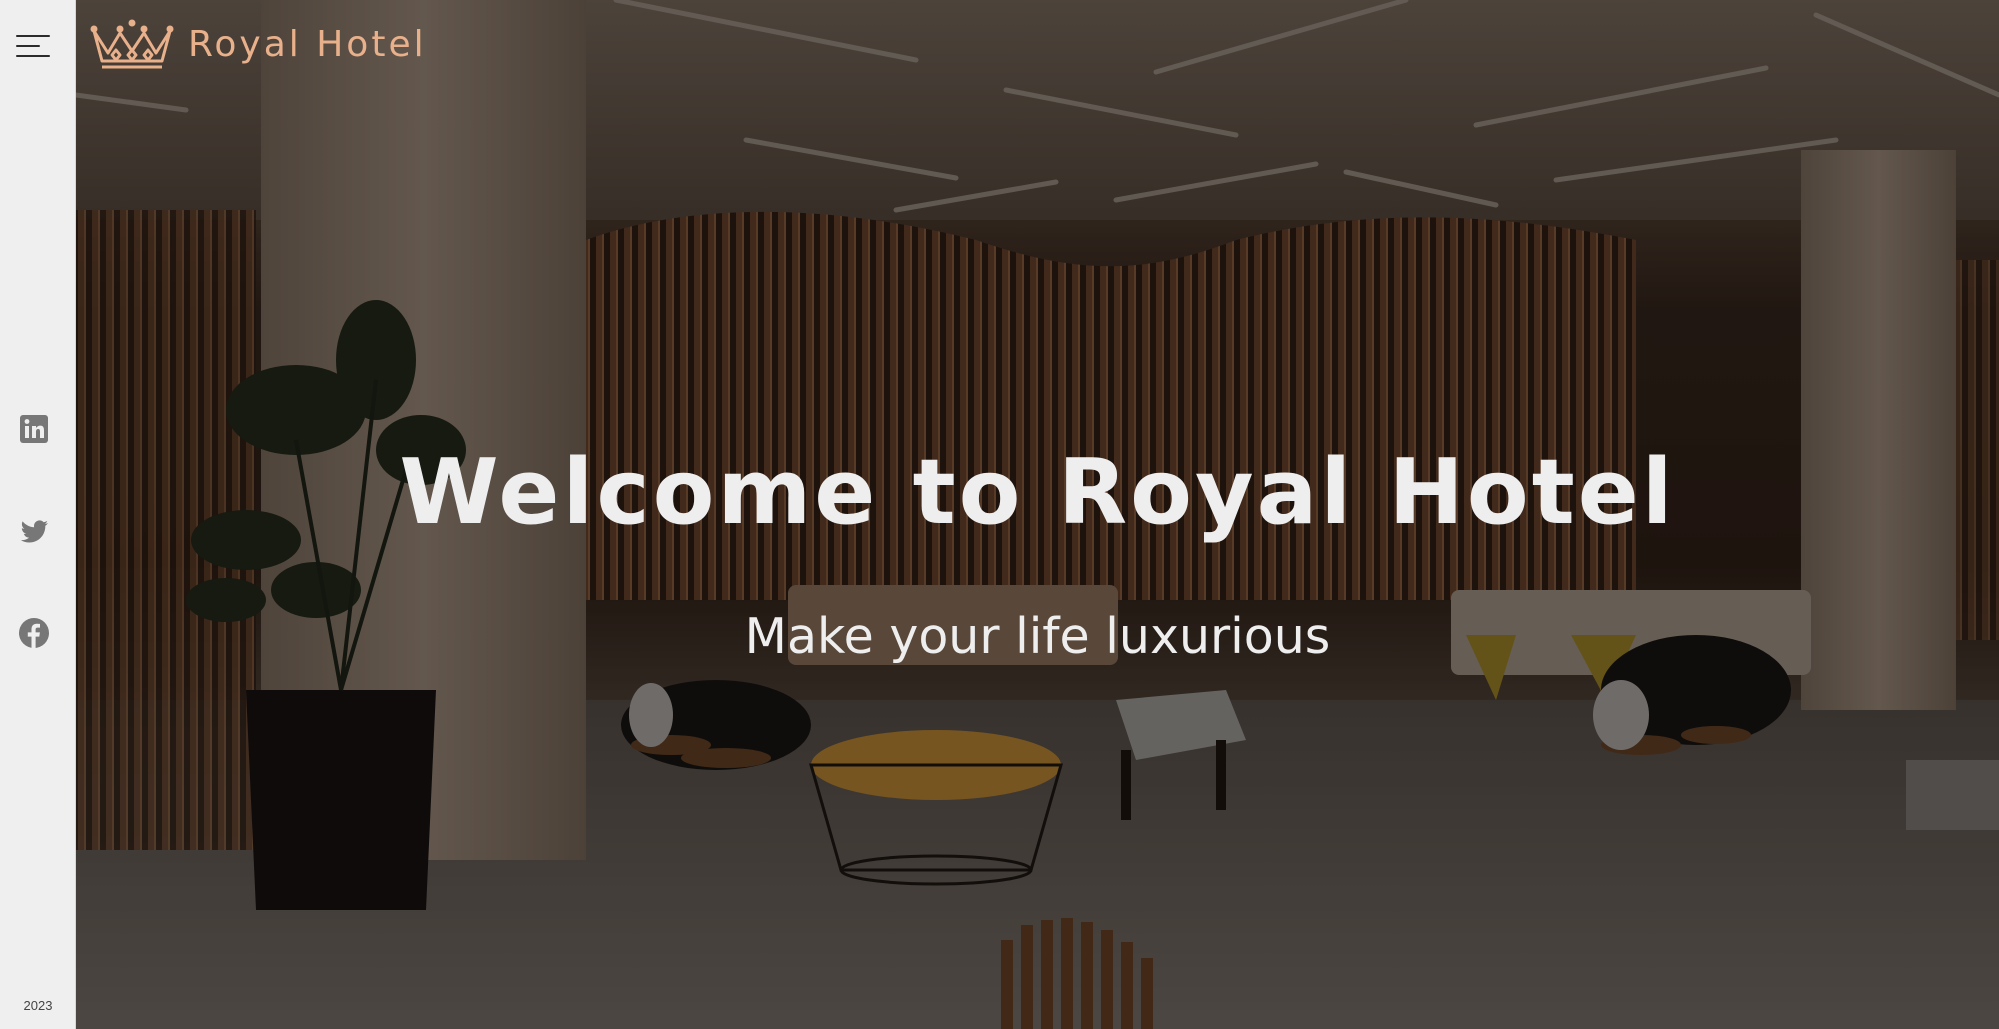 This screenshot has height=1029, width=1999. I want to click on twitter-icon, so click(34, 531).